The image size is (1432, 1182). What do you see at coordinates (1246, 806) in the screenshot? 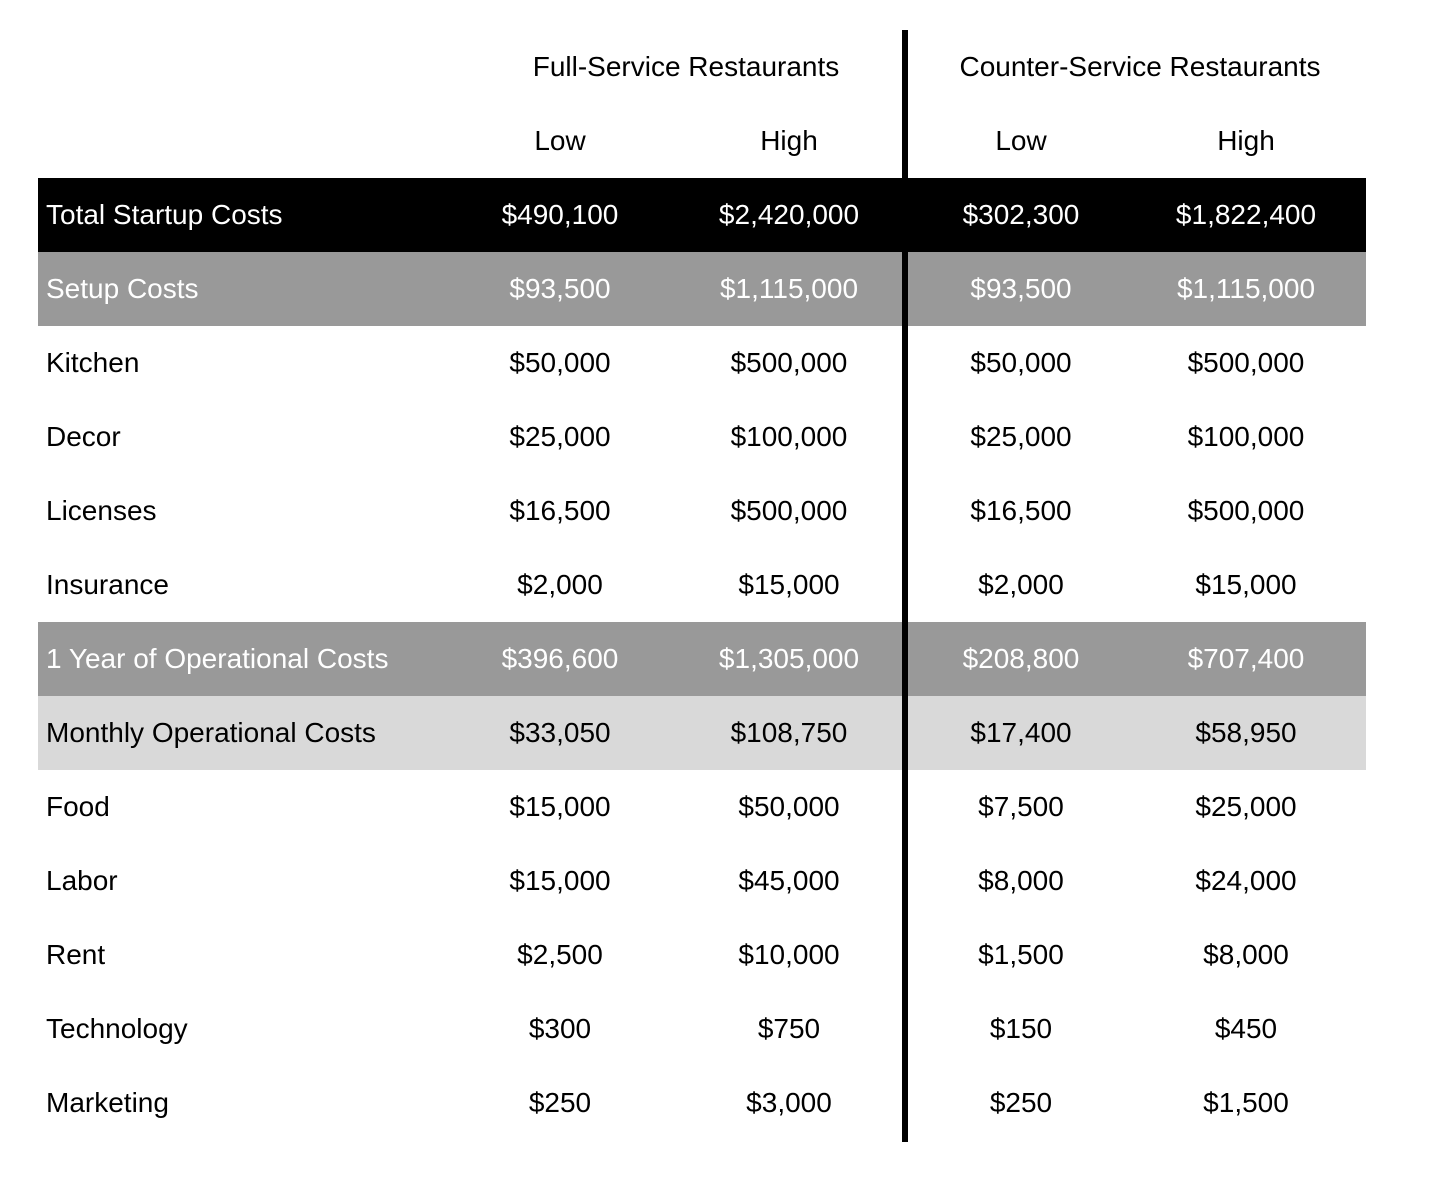
I see `cell-counter-high: $25,000` at bounding box center [1246, 806].